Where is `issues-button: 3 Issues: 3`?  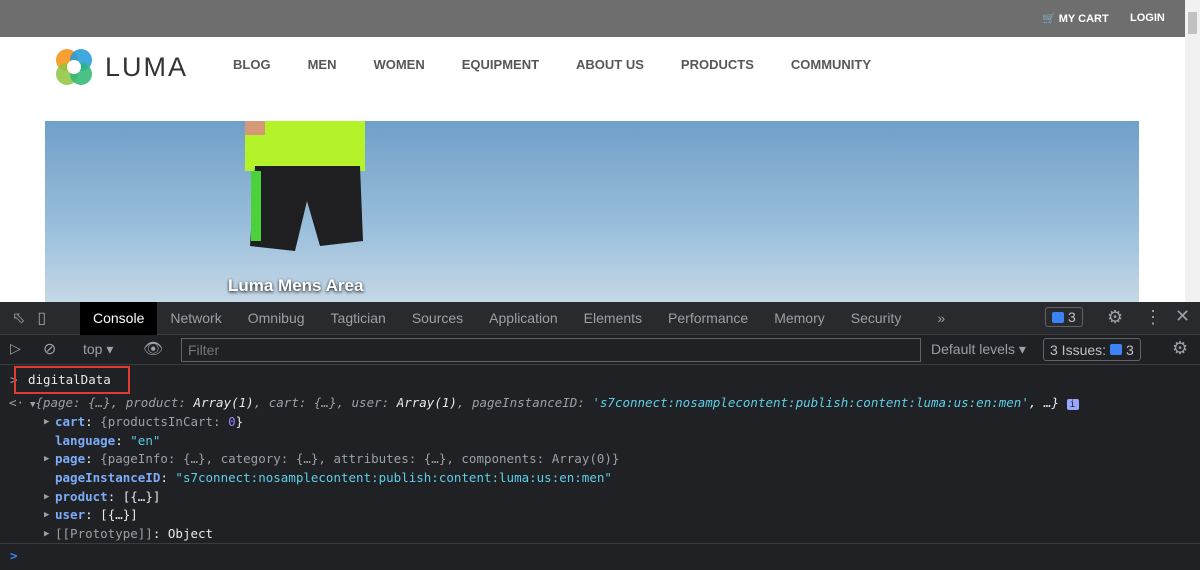
issues-button: 3 Issues: 3 is located at coordinates (1092, 349).